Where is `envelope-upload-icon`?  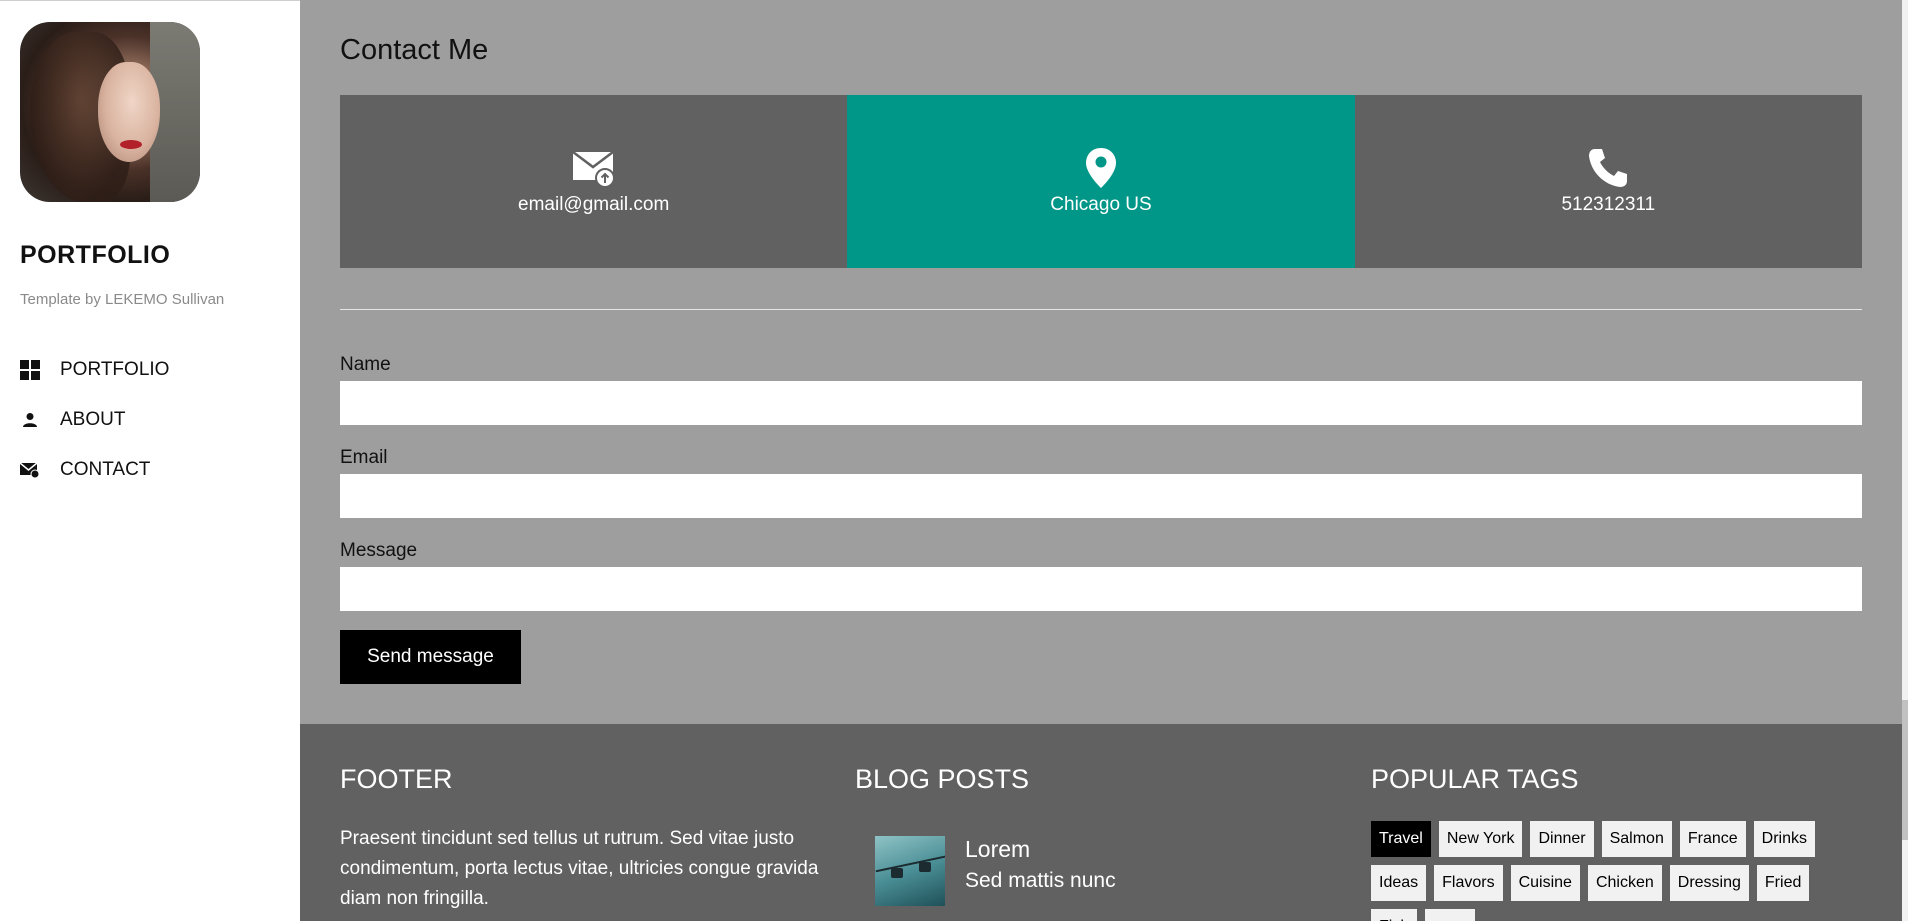 envelope-upload-icon is located at coordinates (593, 168).